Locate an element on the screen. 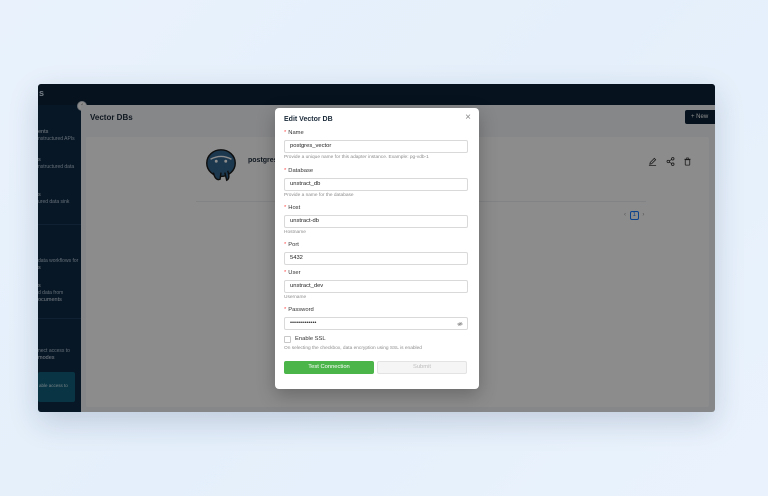 This screenshot has height=496, width=768. user-label: * User is located at coordinates (292, 273).